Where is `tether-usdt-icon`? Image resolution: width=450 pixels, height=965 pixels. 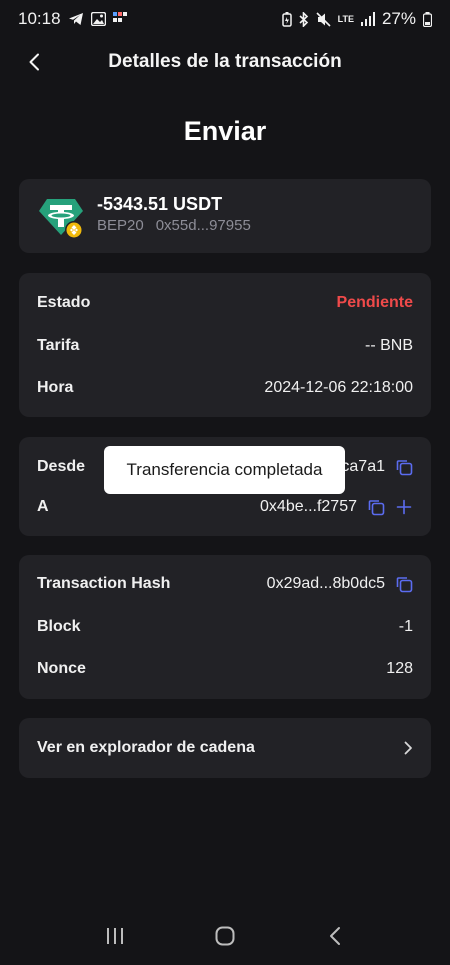 tether-usdt-icon is located at coordinates (61, 218).